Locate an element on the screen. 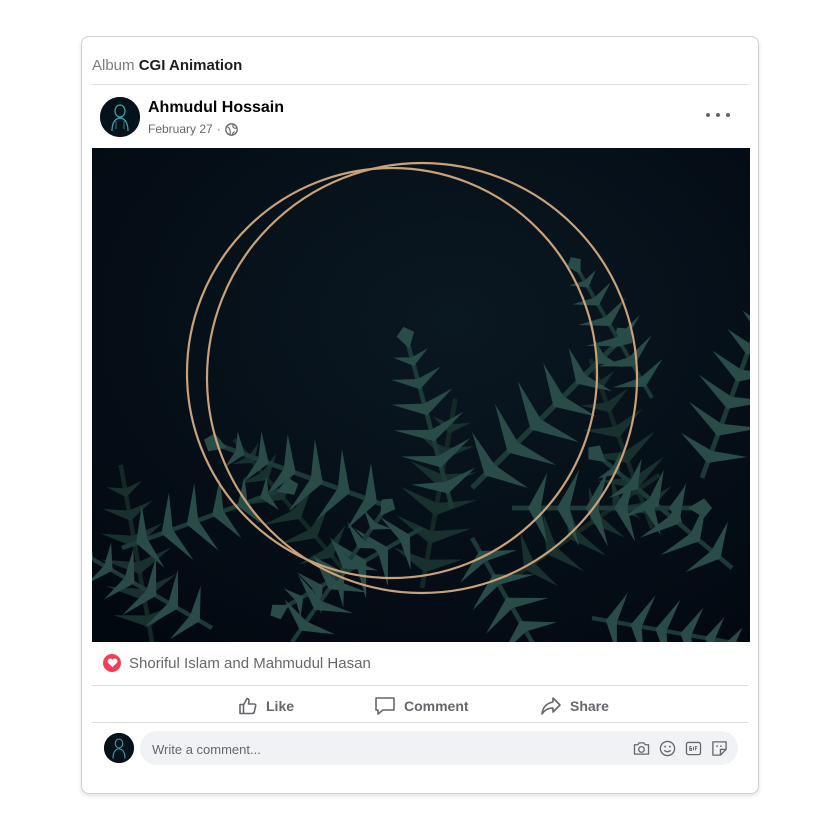 The height and width of the screenshot is (820, 820). album-title-link: CGI Animation is located at coordinates (191, 65).